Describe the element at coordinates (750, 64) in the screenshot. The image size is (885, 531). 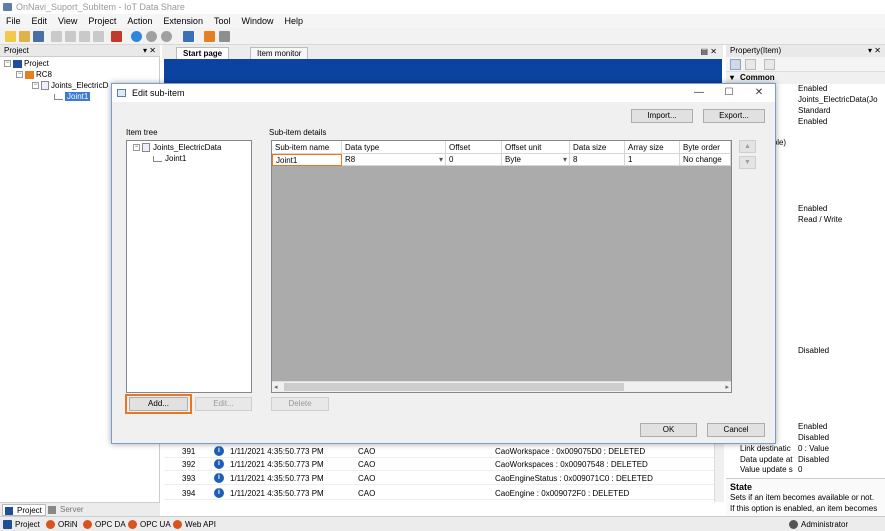
I see `sort-alpha-icon` at that location.